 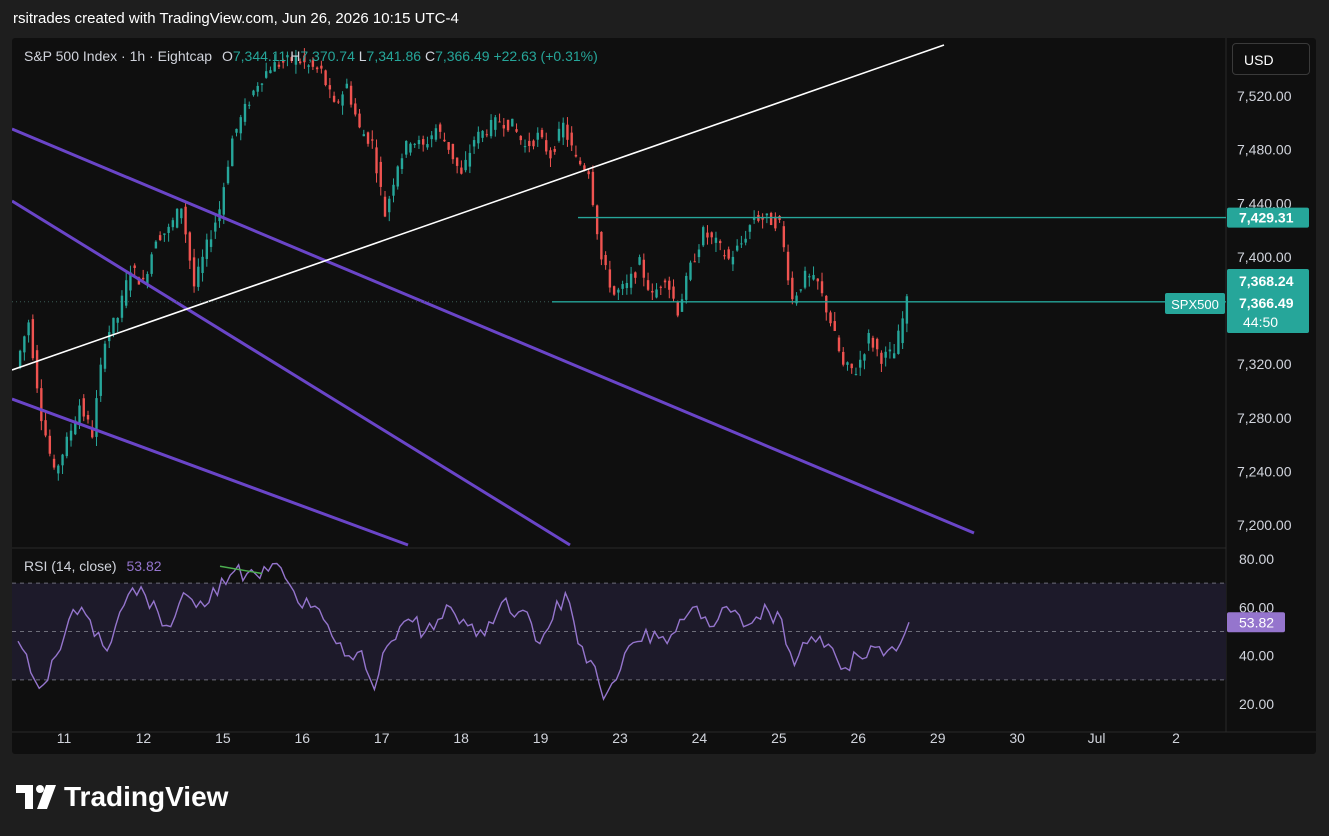 What do you see at coordinates (118, 56) in the screenshot?
I see `legend-symbol: S&P 500 Index · 1h · Eightcap` at bounding box center [118, 56].